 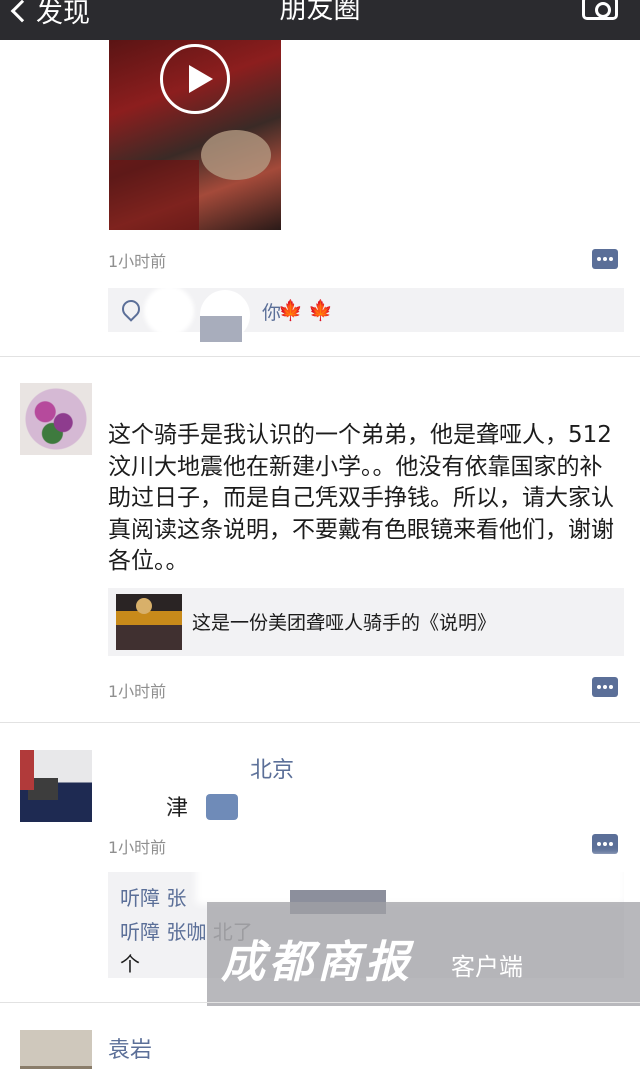 I want to click on link-card: 这是一份美团聋哑人骑手的《说明》, so click(x=366, y=622).